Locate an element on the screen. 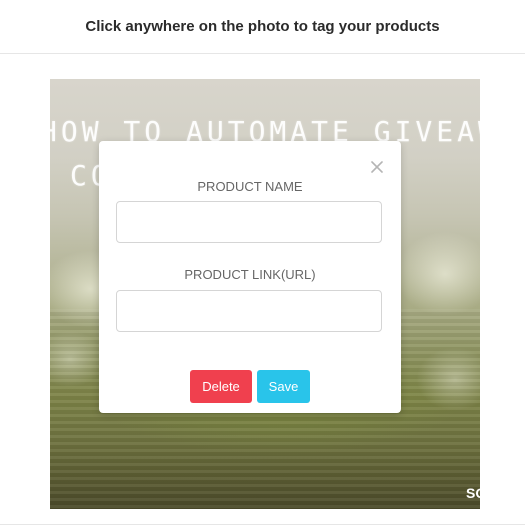 Image resolution: width=525 pixels, height=526 pixels. close-icon is located at coordinates (377, 167).